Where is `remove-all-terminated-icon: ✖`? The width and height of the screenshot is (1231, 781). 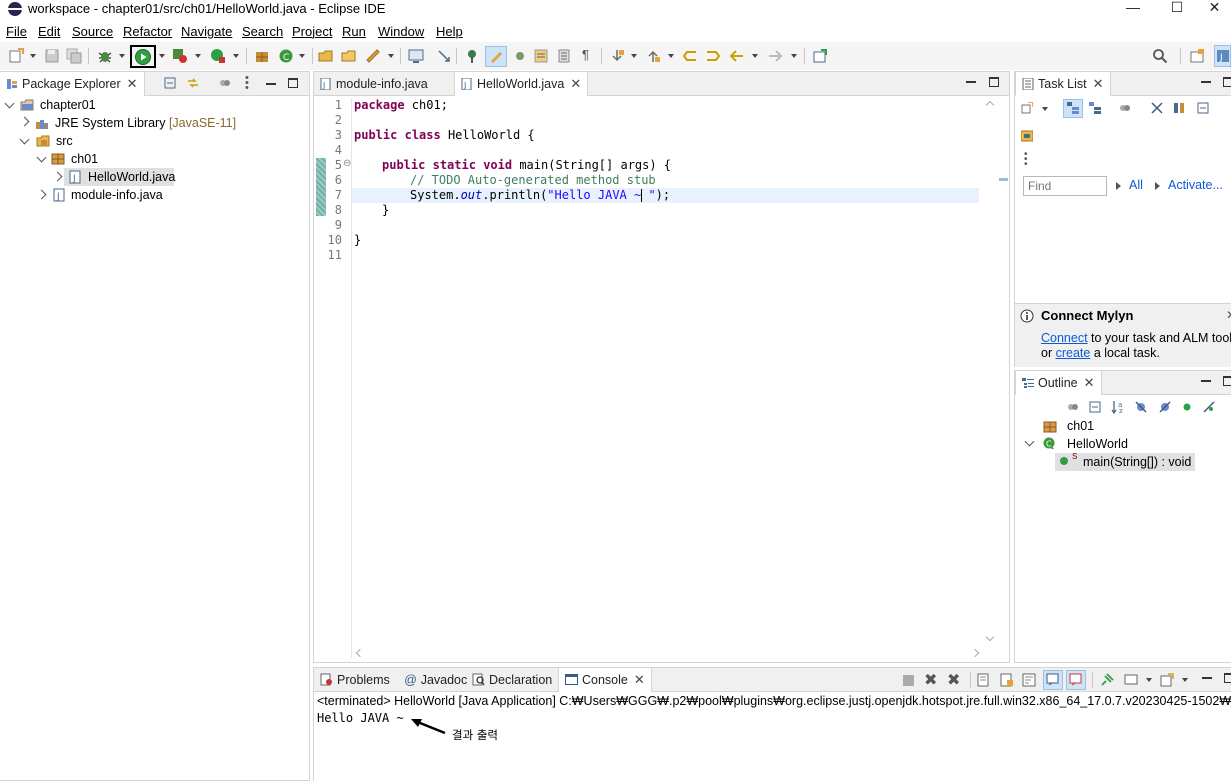 remove-all-terminated-icon: ✖ is located at coordinates (953, 680).